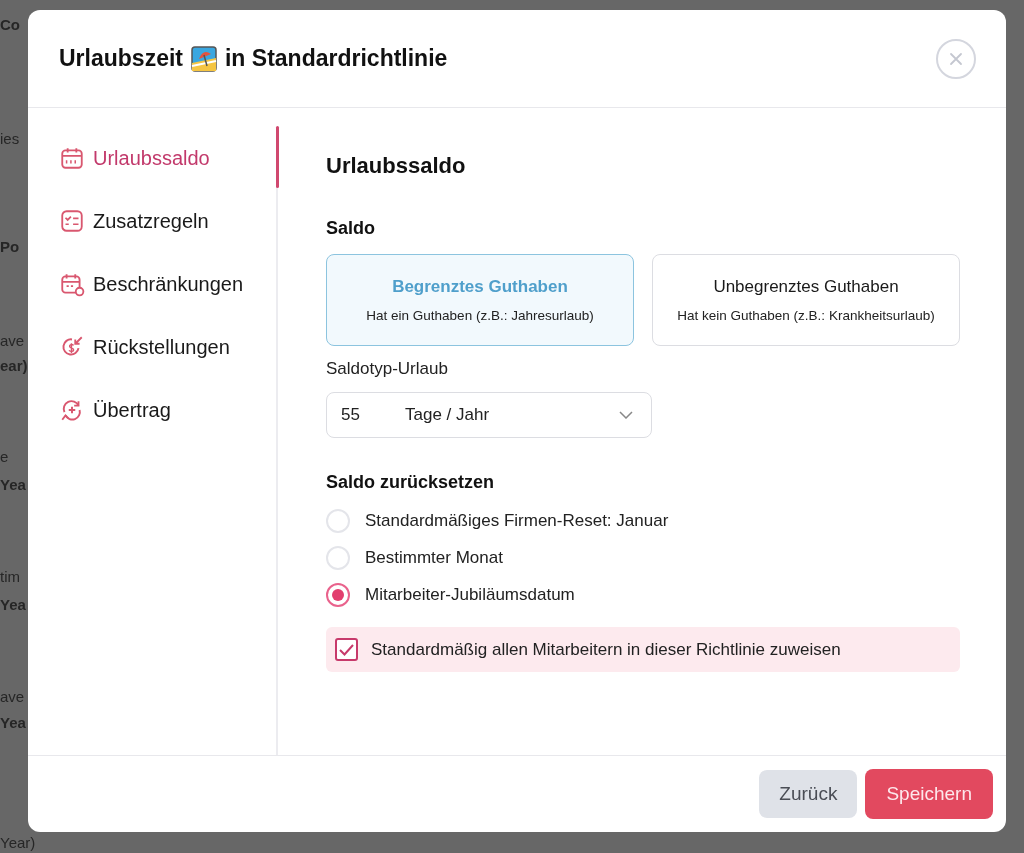  Describe the element at coordinates (204, 58) in the screenshot. I see `beach-icon` at that location.